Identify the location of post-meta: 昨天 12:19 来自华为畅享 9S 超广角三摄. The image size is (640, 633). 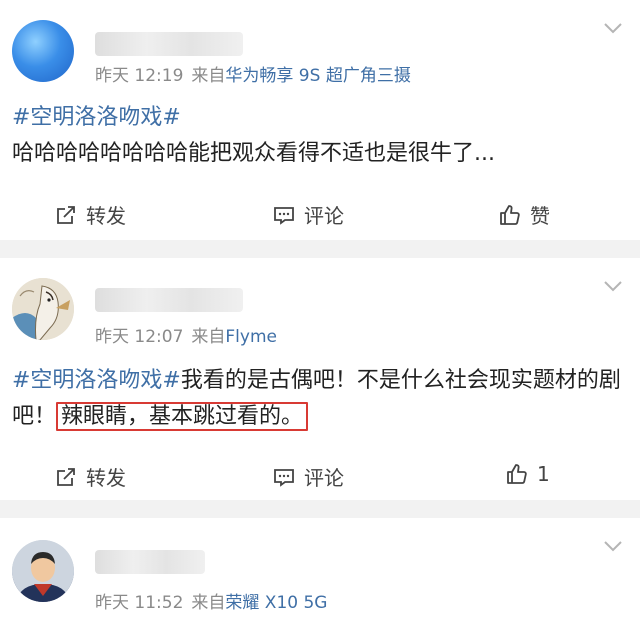
(253, 73).